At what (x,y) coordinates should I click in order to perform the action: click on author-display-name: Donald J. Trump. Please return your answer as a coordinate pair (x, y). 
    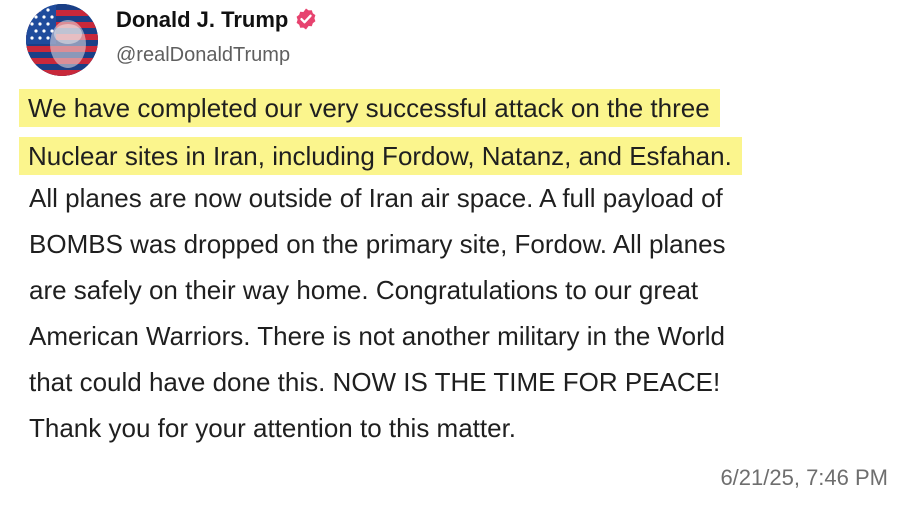
    Looking at the image, I should click on (217, 20).